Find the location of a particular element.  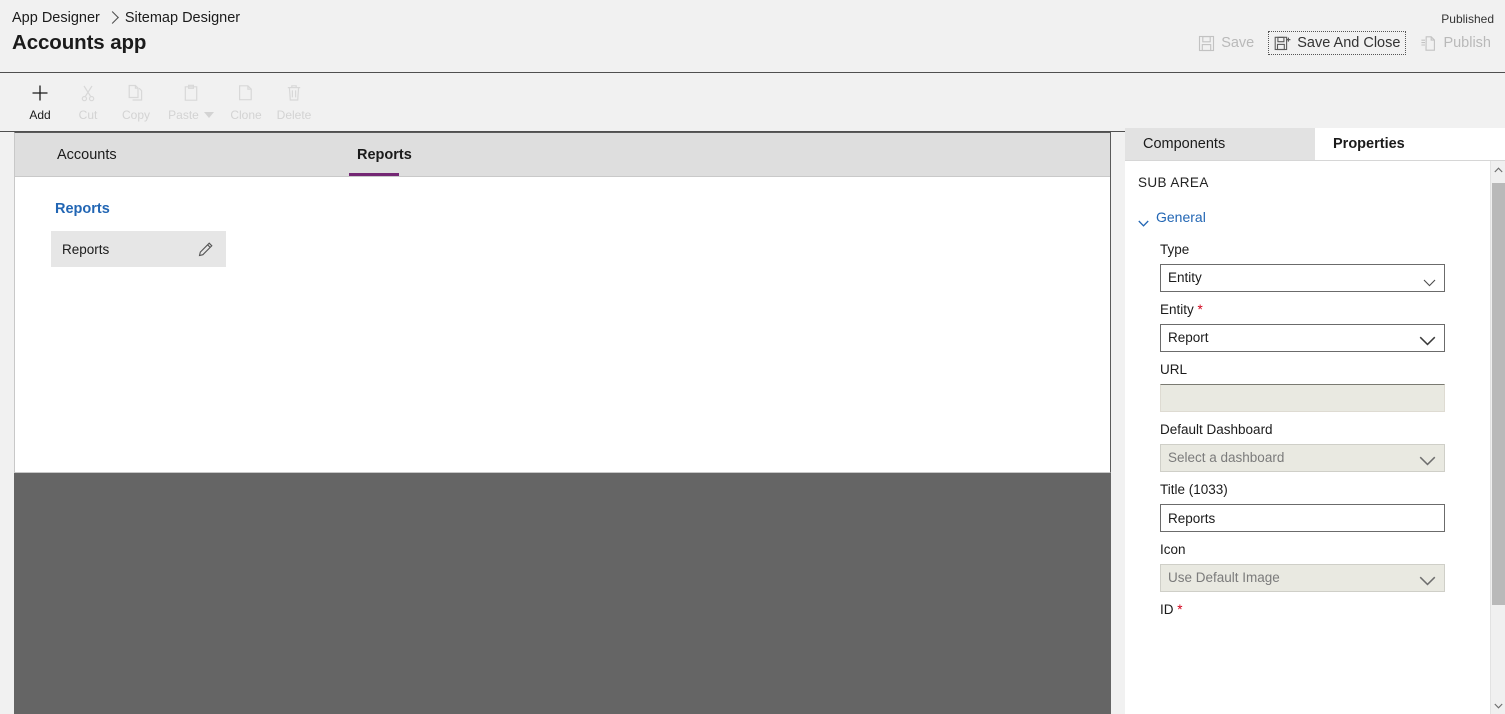

toolbar-copy-button: Copy is located at coordinates (136, 98).